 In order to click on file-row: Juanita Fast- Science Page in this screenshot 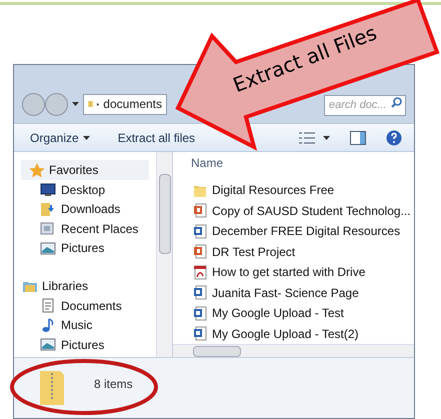, I will do `click(303, 293)`.